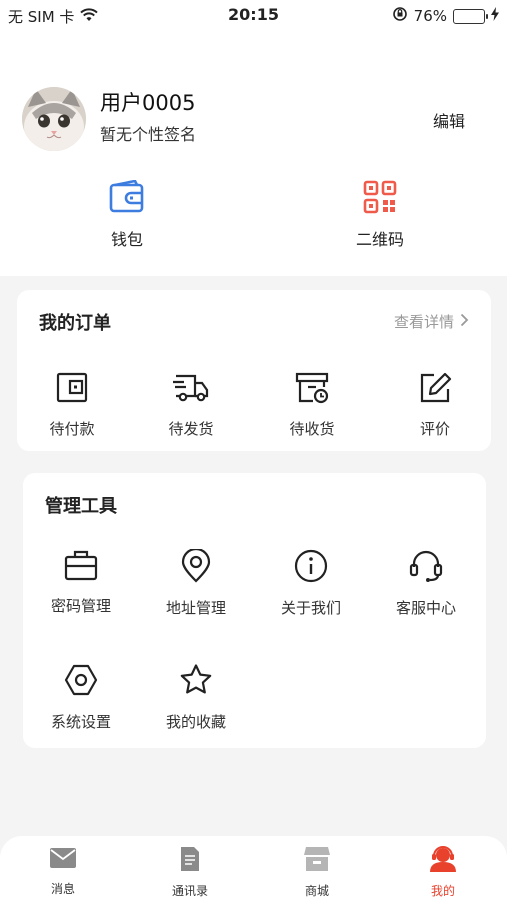  What do you see at coordinates (470, 16) in the screenshot?
I see `battery-icon` at bounding box center [470, 16].